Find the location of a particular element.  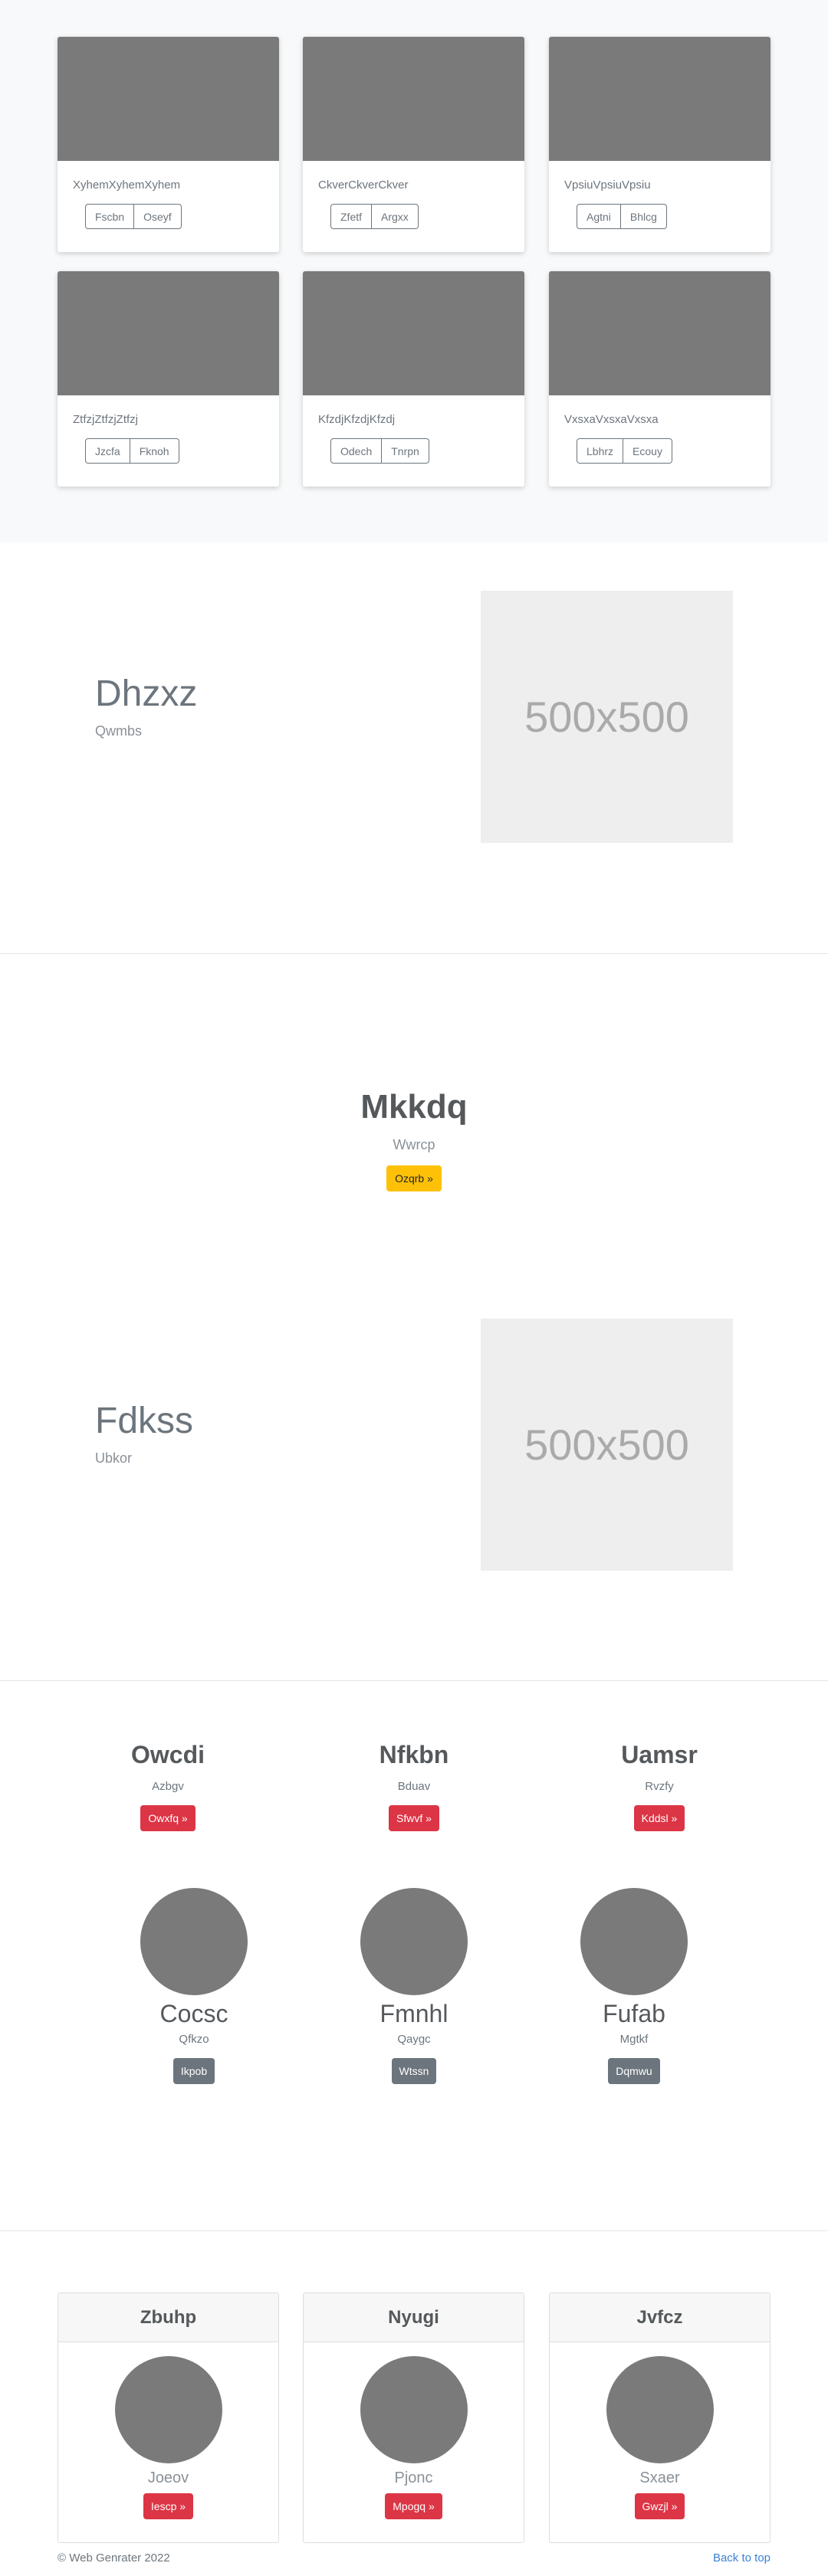

person-button: Wtssn is located at coordinates (414, 2071).